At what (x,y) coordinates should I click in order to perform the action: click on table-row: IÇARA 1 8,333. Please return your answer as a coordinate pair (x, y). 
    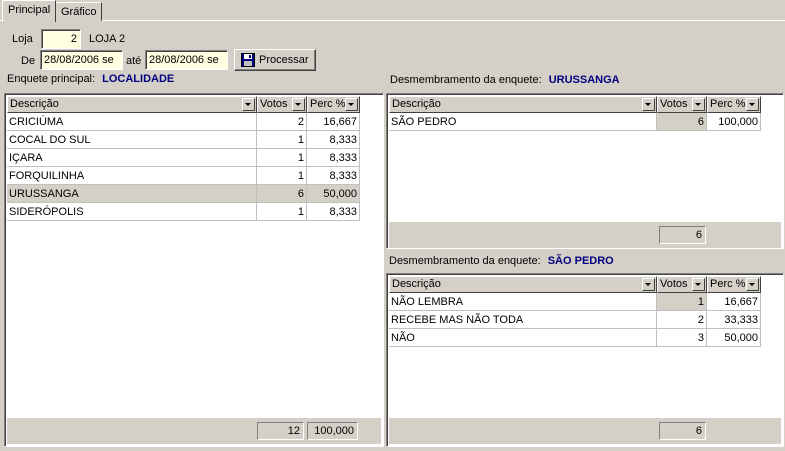
    Looking at the image, I should click on (183, 158).